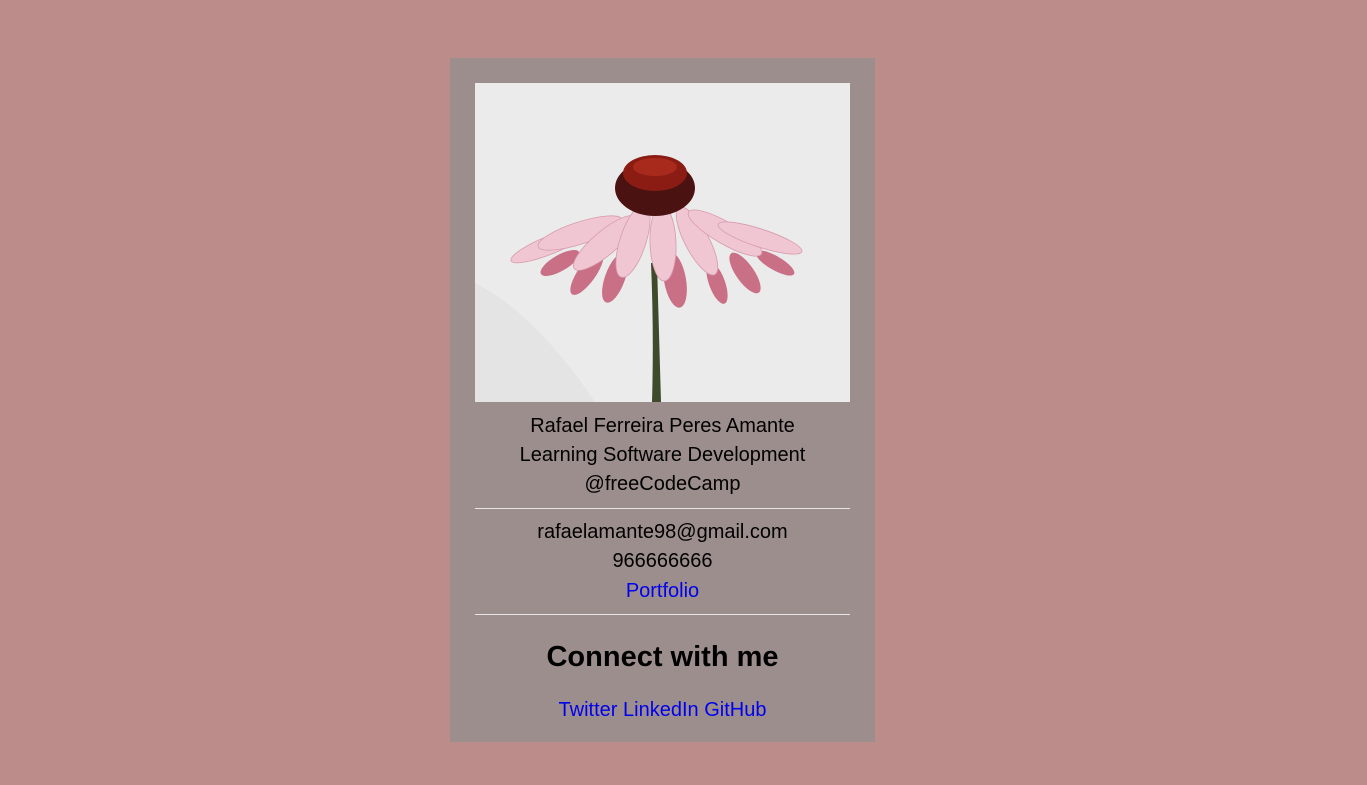 The width and height of the screenshot is (1367, 785). Describe the element at coordinates (662, 426) in the screenshot. I see `profile-name: Rafael Ferreira Peres Amante` at that location.